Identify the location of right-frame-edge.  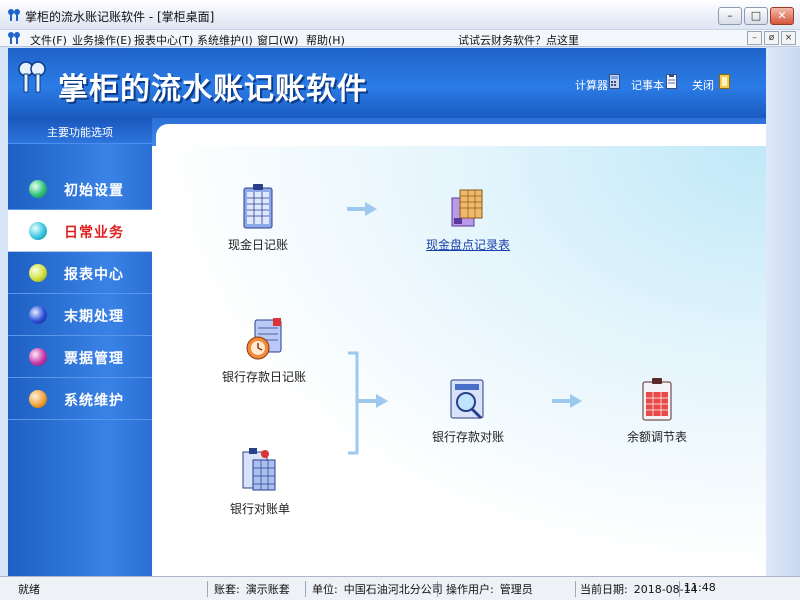
(783, 312).